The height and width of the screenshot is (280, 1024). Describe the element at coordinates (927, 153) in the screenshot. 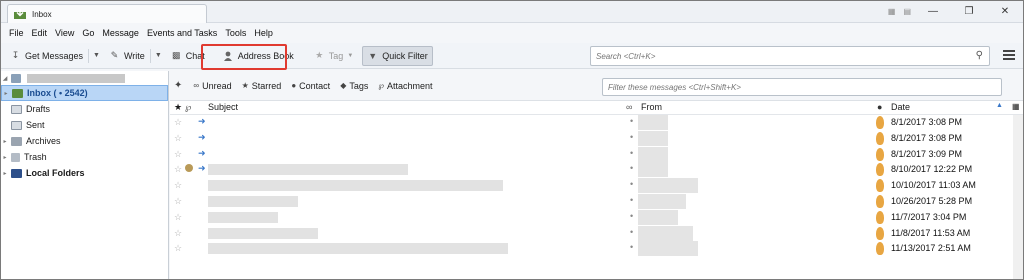

I see `message-date: 8/1/2017 3:09 PM` at that location.